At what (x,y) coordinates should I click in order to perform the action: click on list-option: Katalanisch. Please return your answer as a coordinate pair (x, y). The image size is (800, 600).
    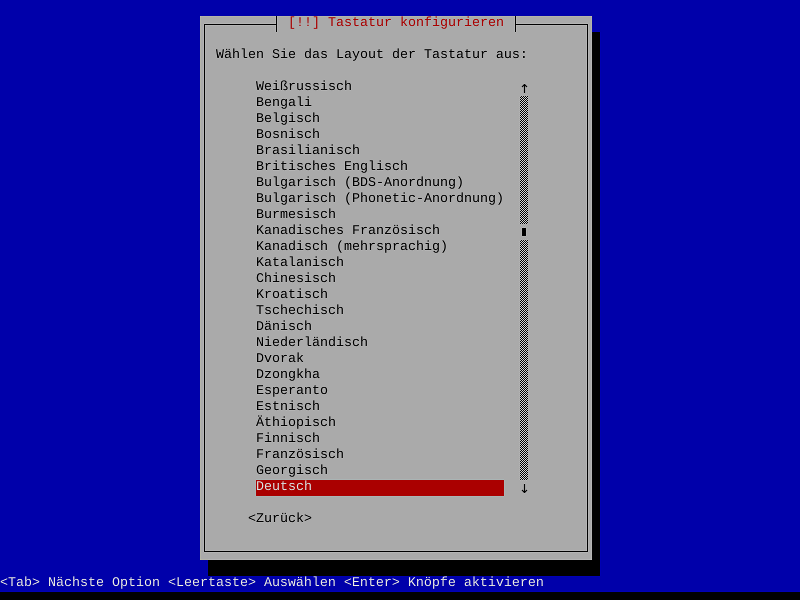
    Looking at the image, I should click on (380, 264).